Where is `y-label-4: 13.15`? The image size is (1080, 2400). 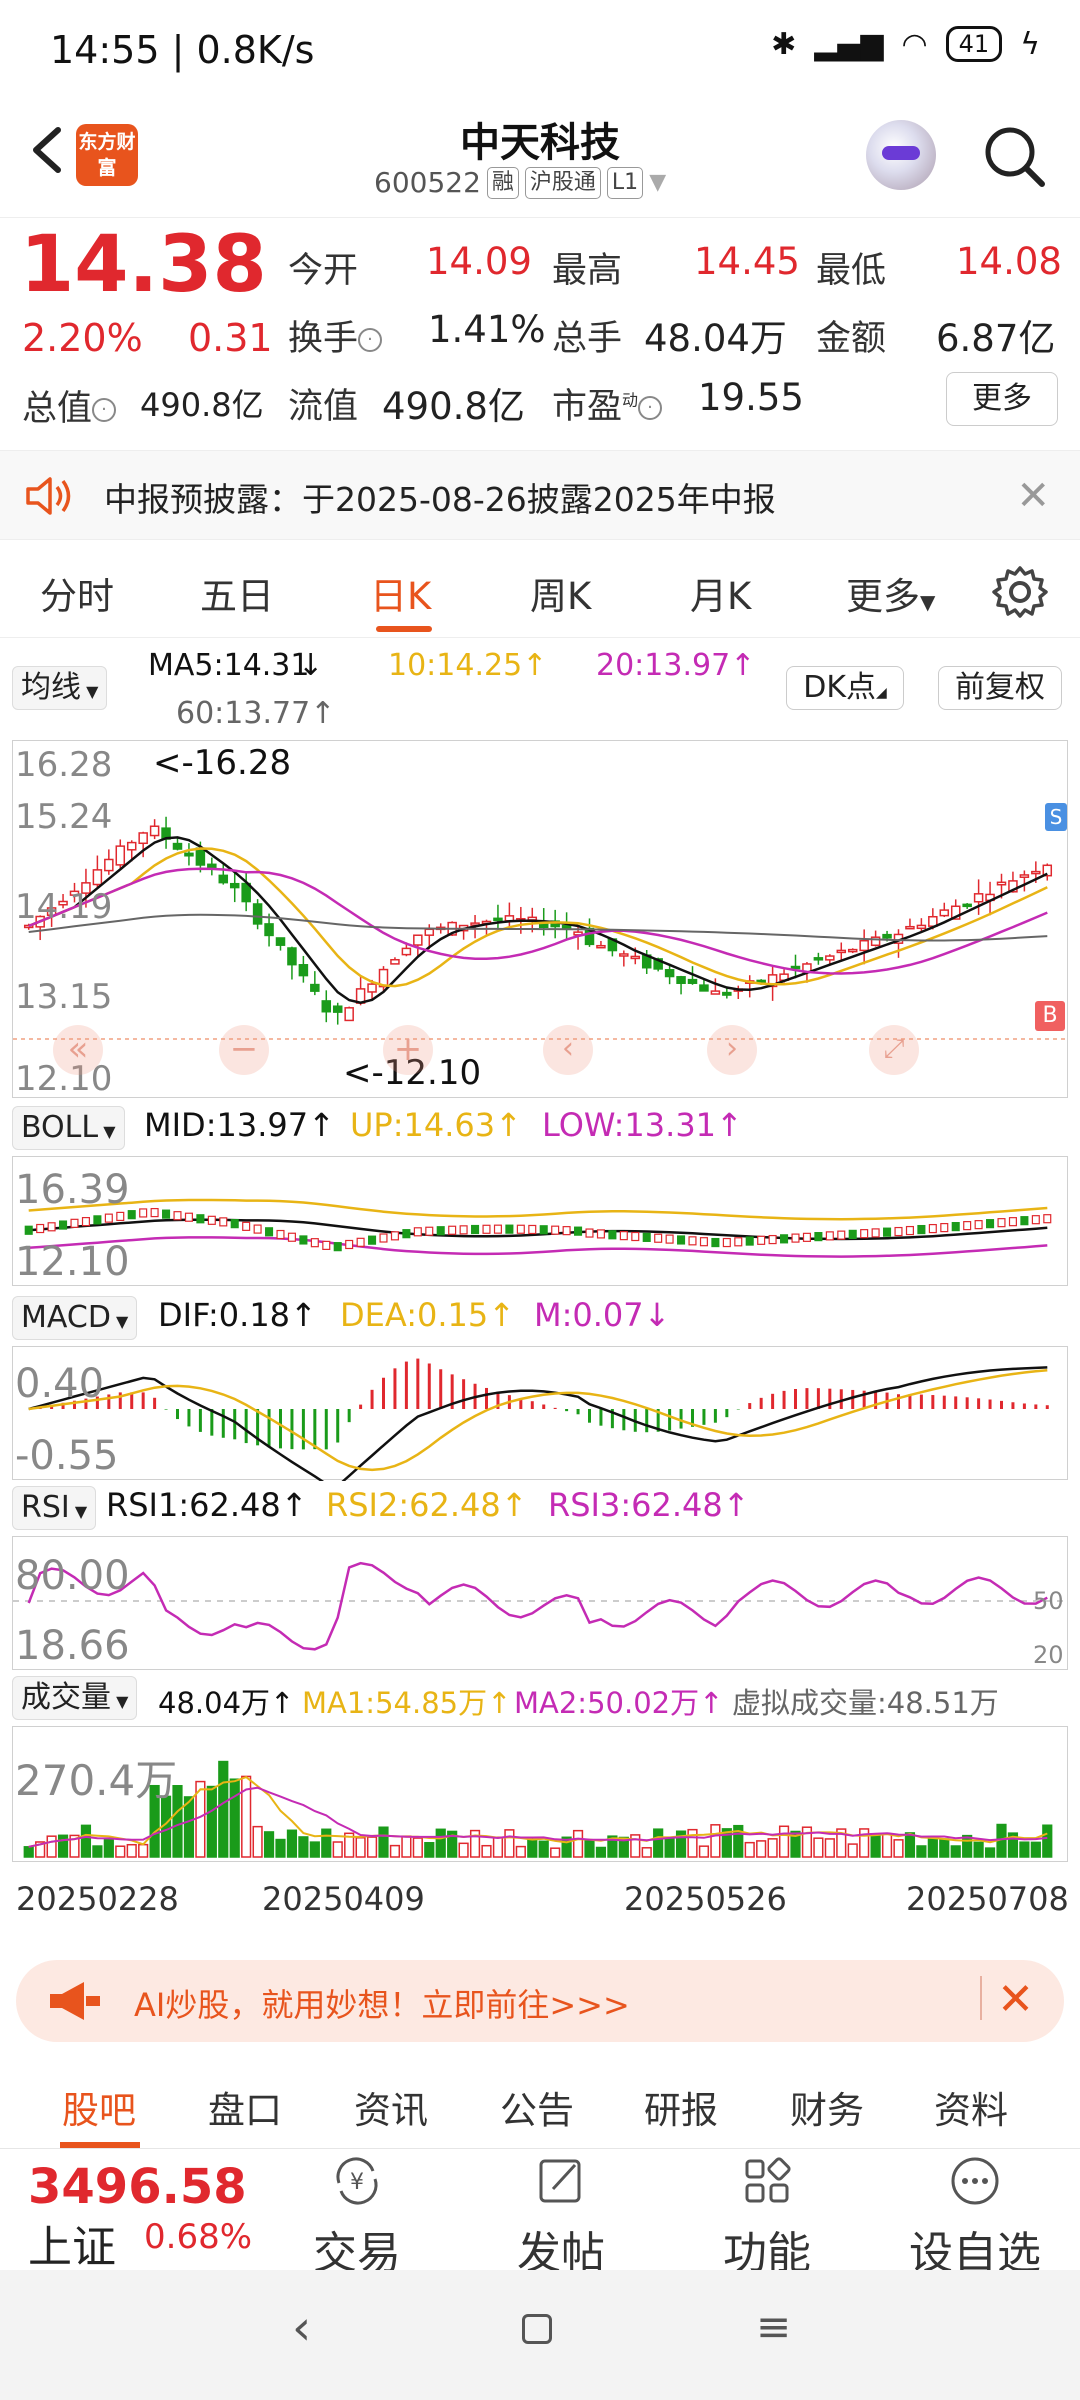
y-label-4: 13.15 is located at coordinates (64, 997).